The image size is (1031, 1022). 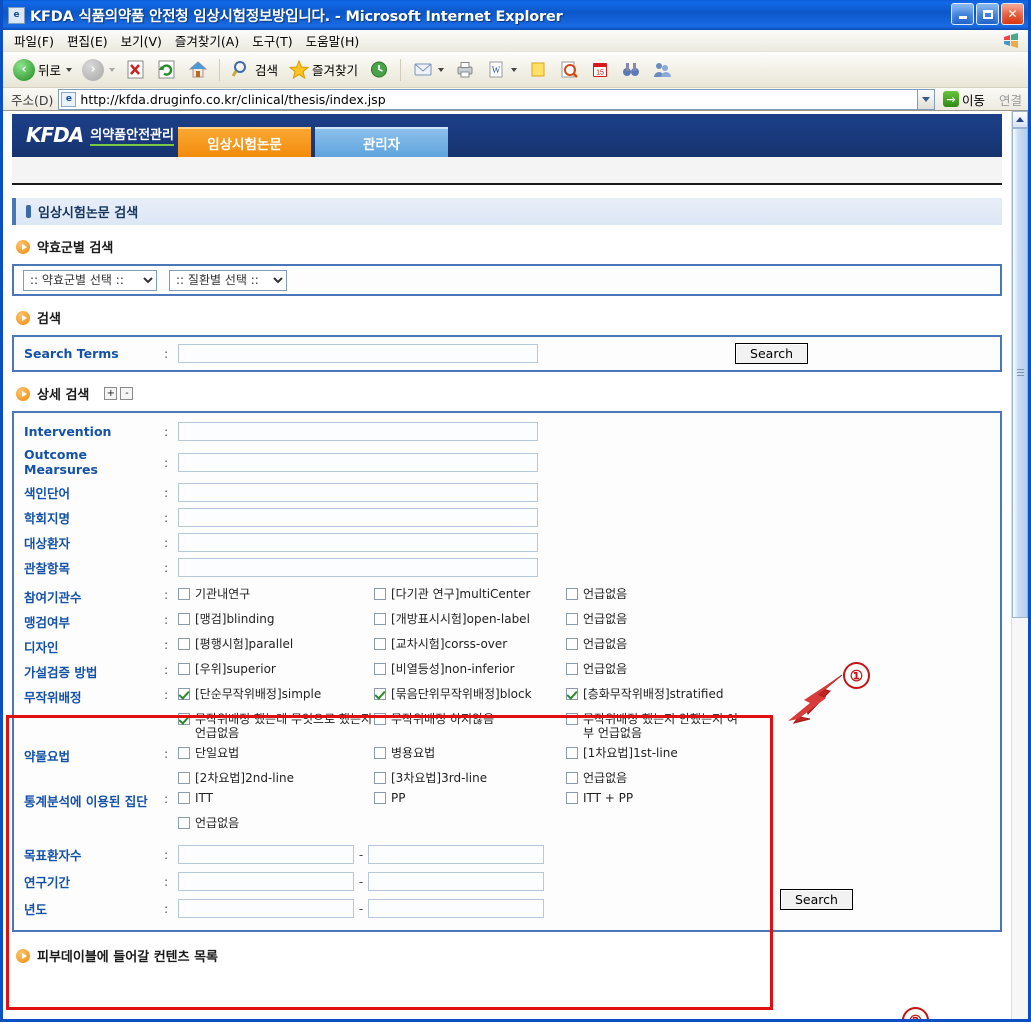 What do you see at coordinates (135, 69) in the screenshot?
I see `stop-button` at bounding box center [135, 69].